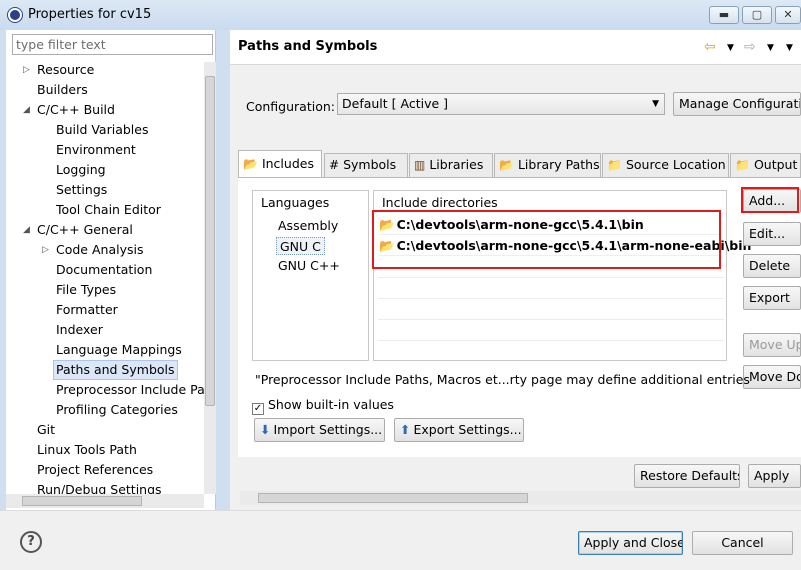 The width and height of the screenshot is (801, 570). What do you see at coordinates (99, 250) in the screenshot?
I see `tree-item: Code Analysis` at bounding box center [99, 250].